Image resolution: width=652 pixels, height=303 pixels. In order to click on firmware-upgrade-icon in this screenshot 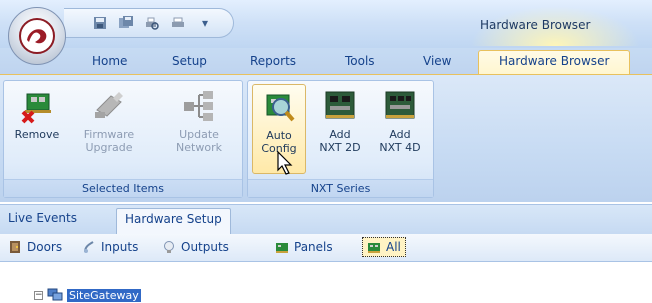, I will do `click(109, 105)`.